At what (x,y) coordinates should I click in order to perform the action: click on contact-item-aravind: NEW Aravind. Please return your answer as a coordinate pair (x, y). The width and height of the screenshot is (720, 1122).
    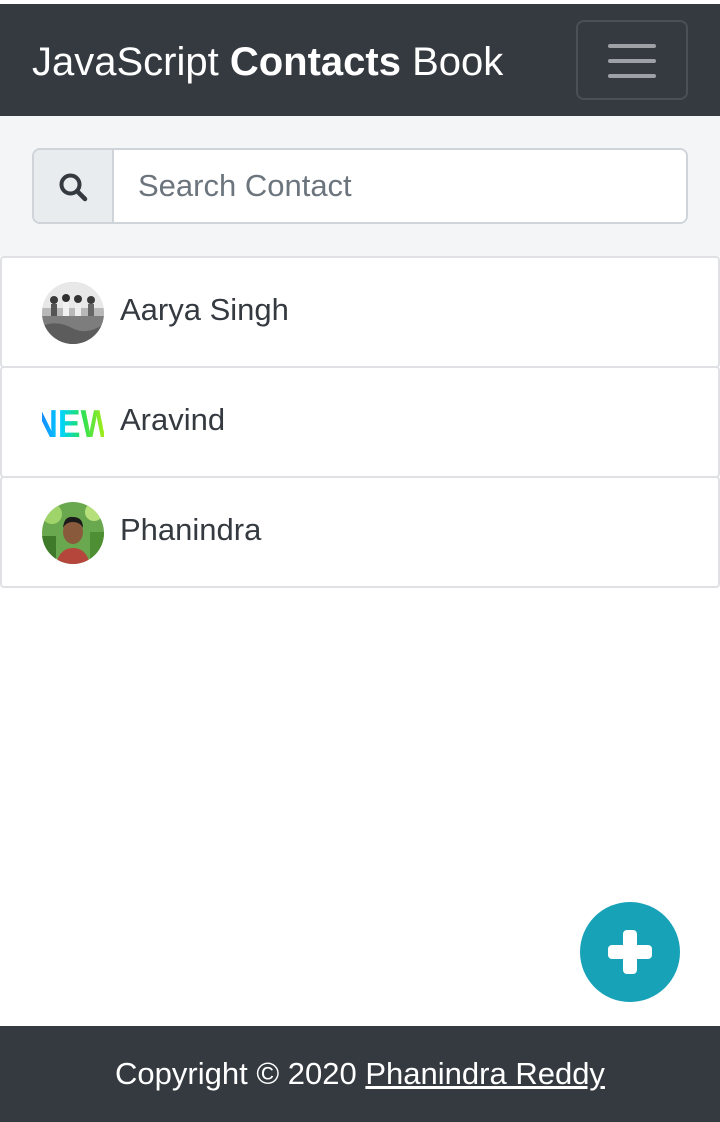
    Looking at the image, I should click on (360, 422).